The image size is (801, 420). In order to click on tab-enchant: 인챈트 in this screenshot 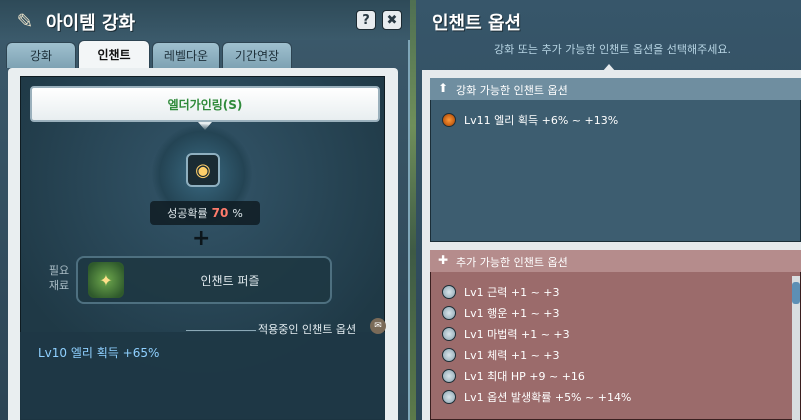, I will do `click(114, 54)`.